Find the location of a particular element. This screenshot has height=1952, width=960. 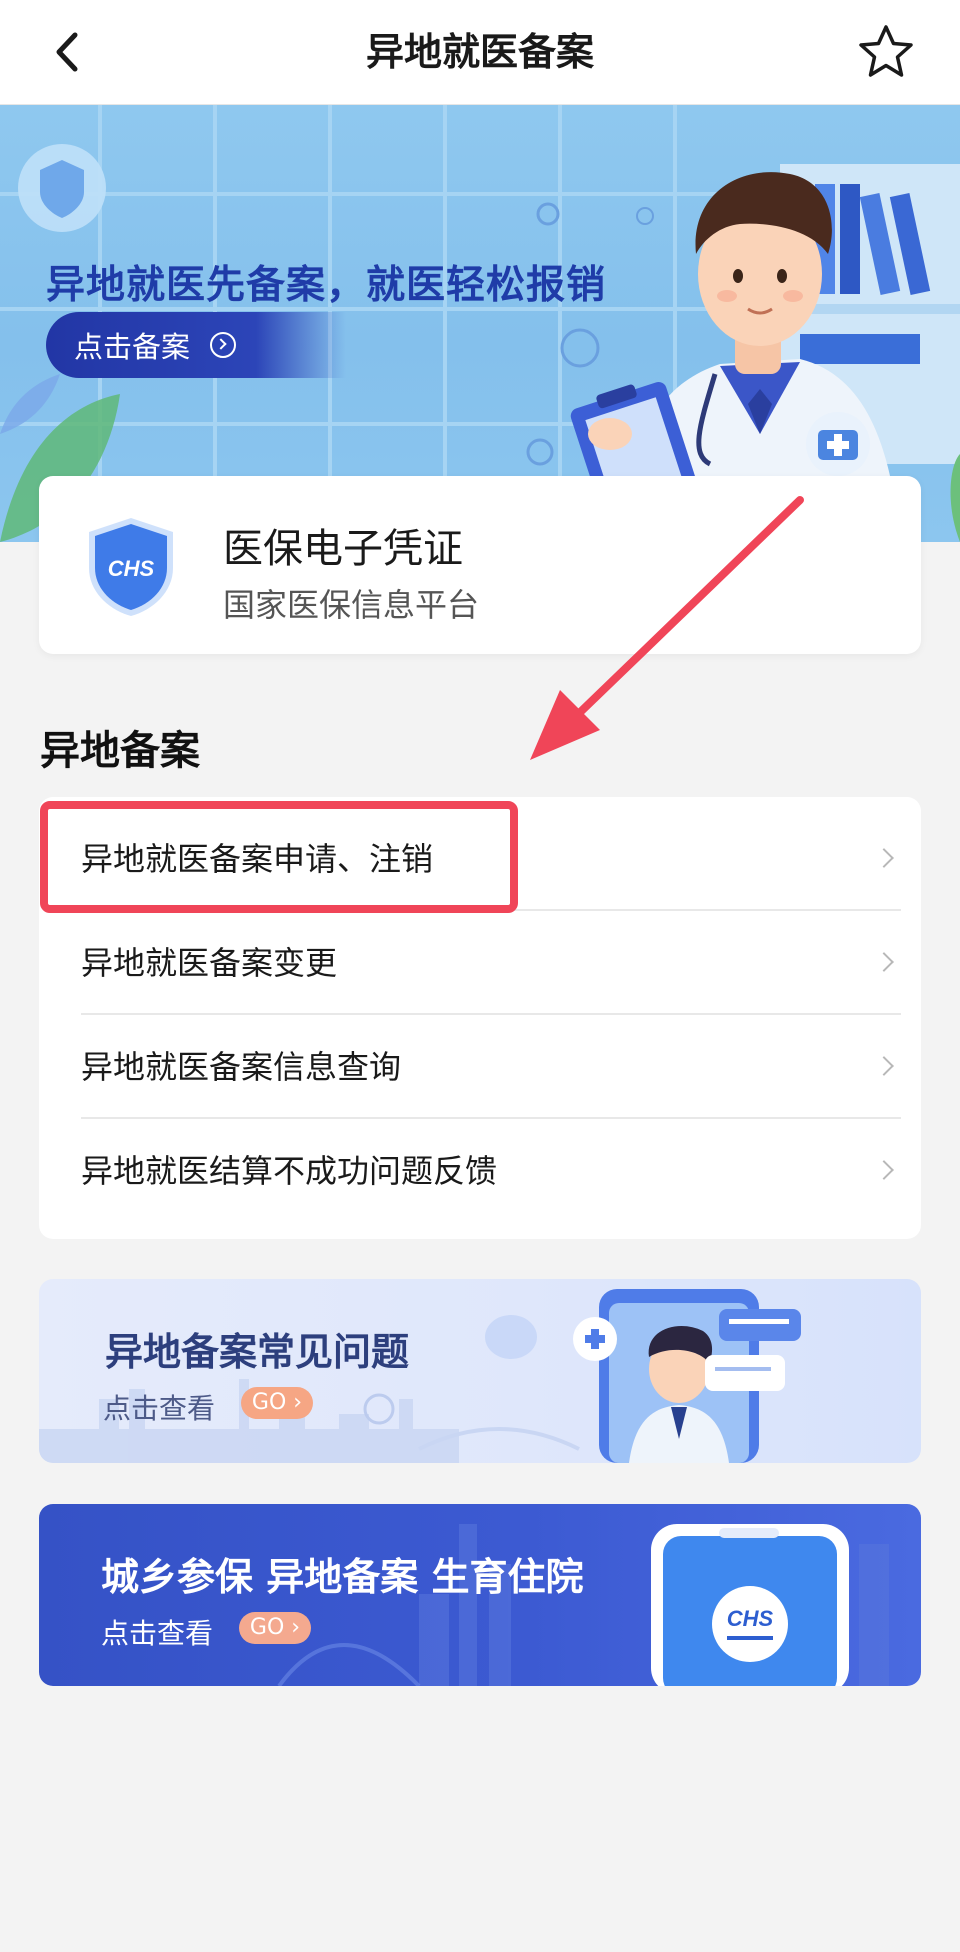

banner-headline: 异地就医先备案，就医轻松报销 is located at coordinates (326, 285).